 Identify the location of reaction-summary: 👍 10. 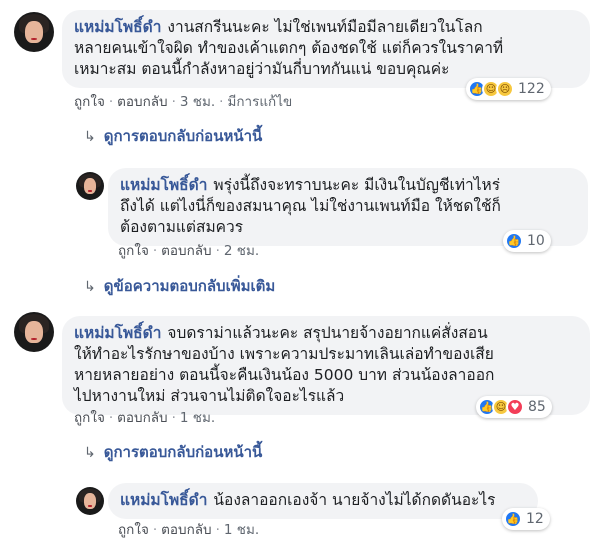
(527, 241).